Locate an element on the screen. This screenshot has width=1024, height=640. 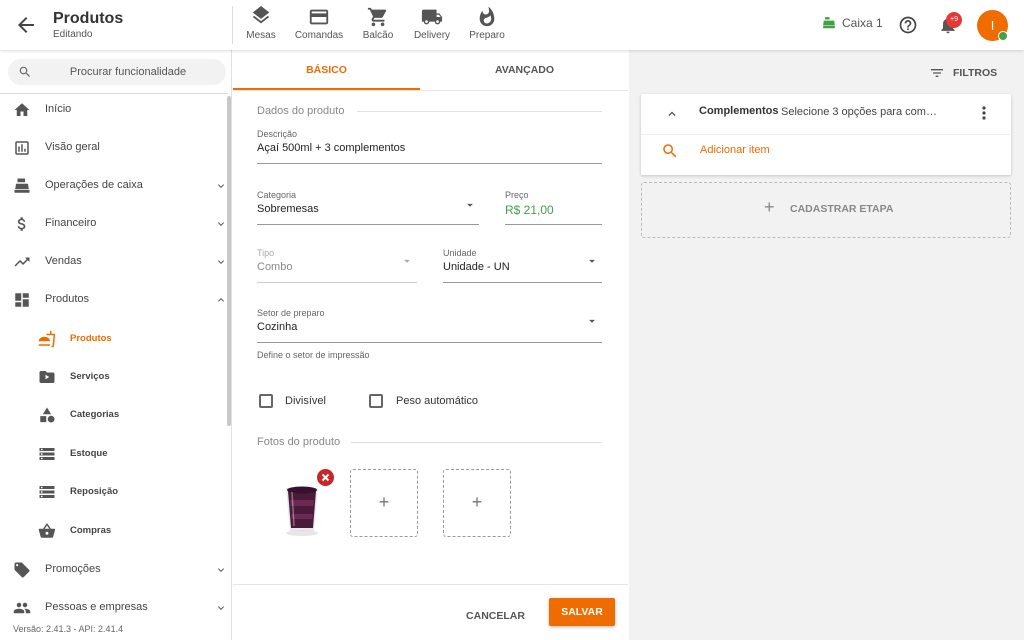
sidebar-subitem-estoque: Estoque is located at coordinates (114, 454).